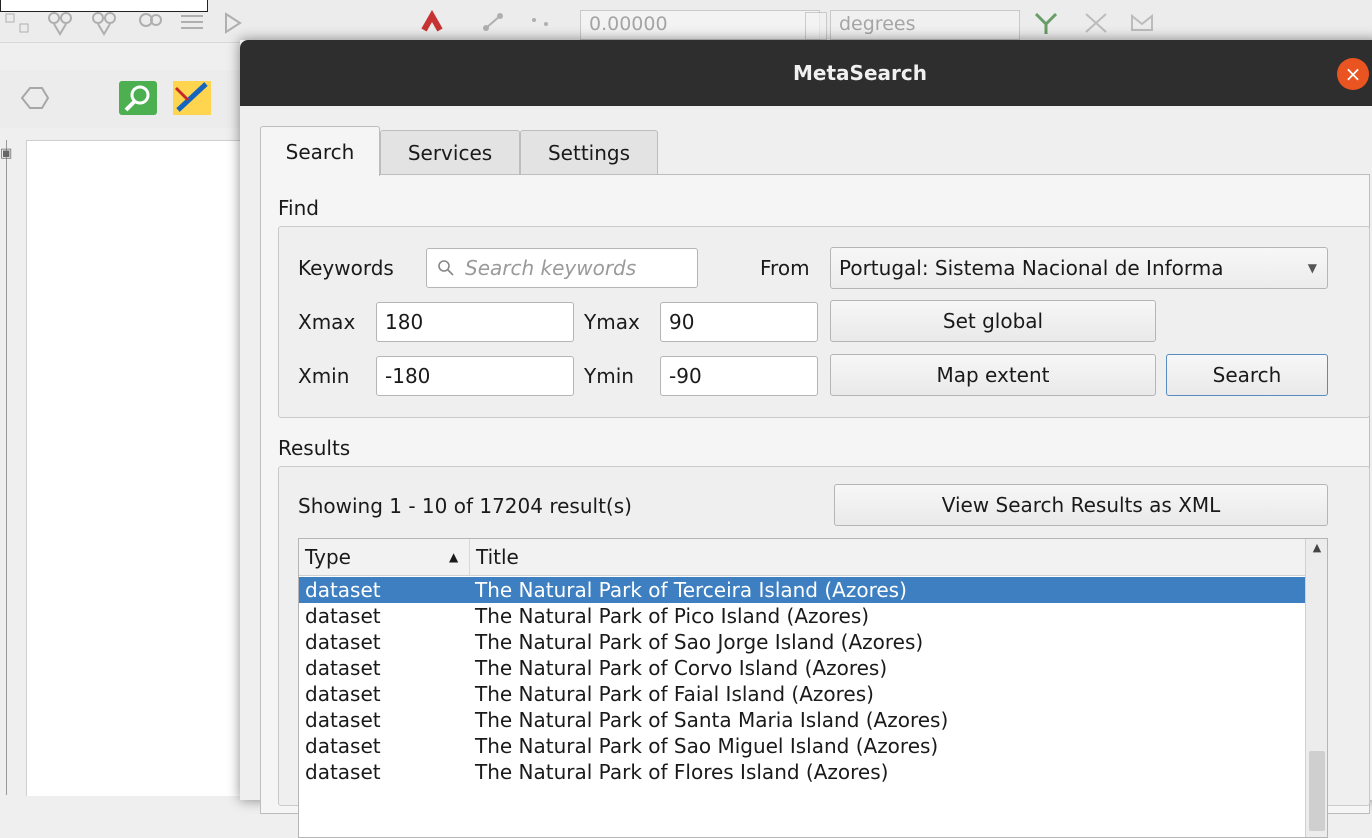 Image resolution: width=1372 pixels, height=838 pixels. I want to click on metasearch-plugin-icon, so click(192, 98).